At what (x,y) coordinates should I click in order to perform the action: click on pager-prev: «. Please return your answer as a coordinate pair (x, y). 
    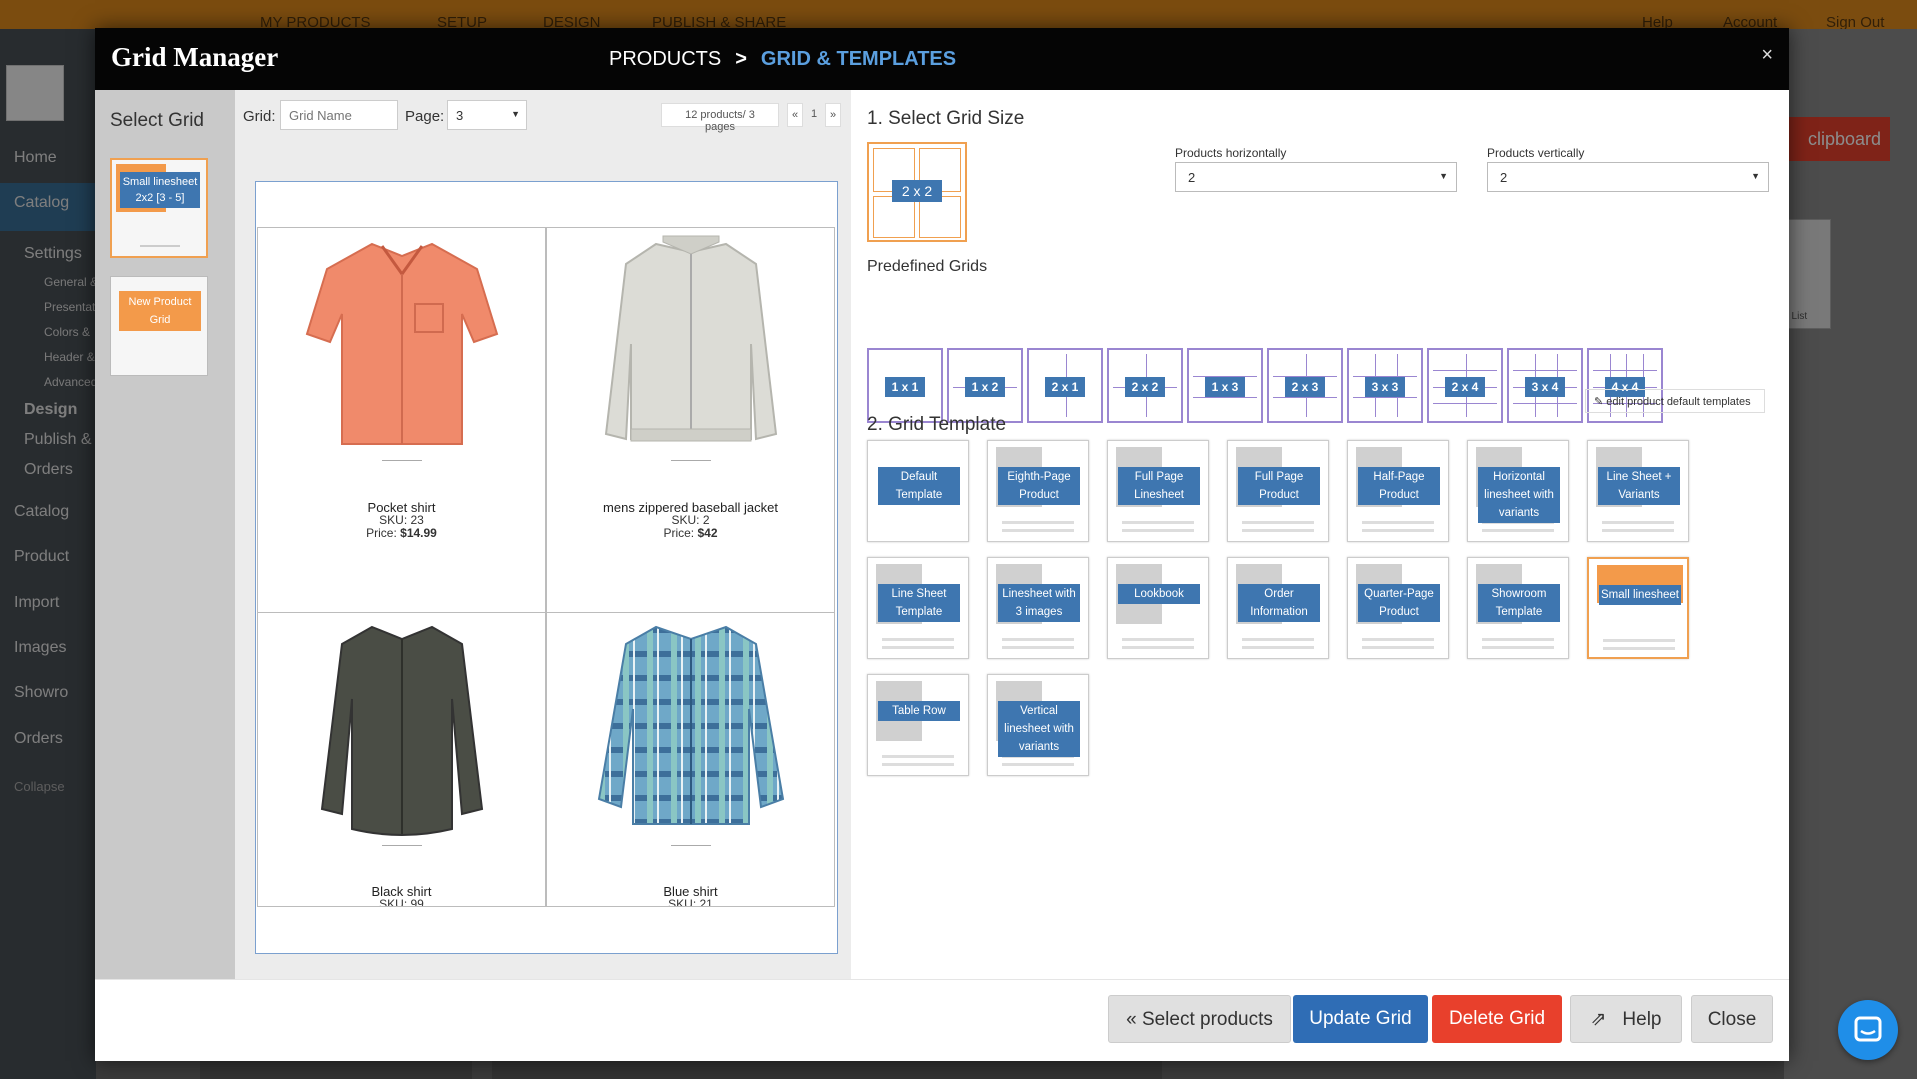
    Looking at the image, I should click on (795, 115).